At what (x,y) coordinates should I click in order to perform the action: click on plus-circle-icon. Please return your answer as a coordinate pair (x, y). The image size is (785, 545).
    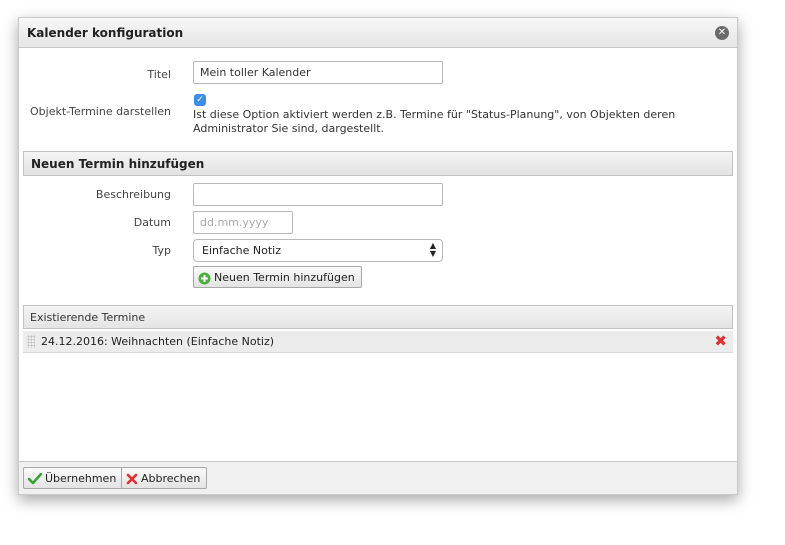
    Looking at the image, I should click on (204, 278).